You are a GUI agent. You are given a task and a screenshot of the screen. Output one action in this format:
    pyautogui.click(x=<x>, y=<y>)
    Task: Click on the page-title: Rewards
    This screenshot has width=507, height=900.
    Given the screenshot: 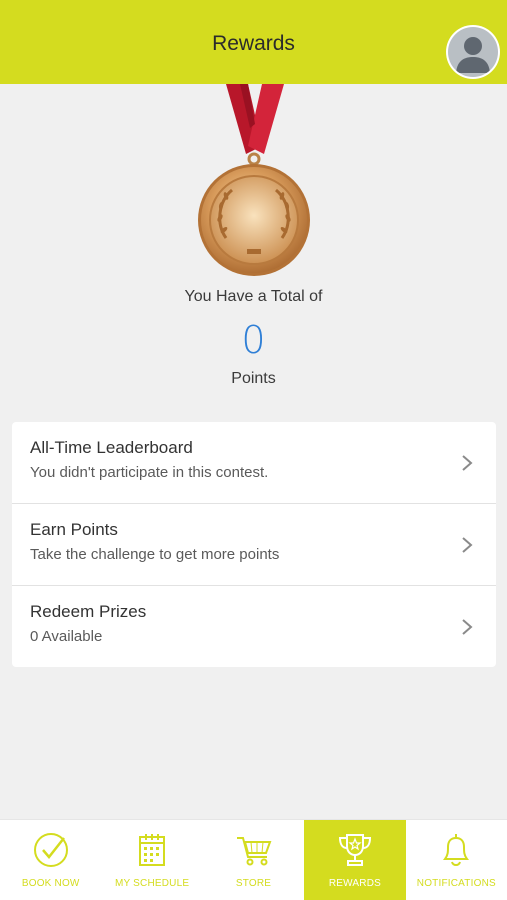 What is the action you would take?
    pyautogui.click(x=253, y=43)
    